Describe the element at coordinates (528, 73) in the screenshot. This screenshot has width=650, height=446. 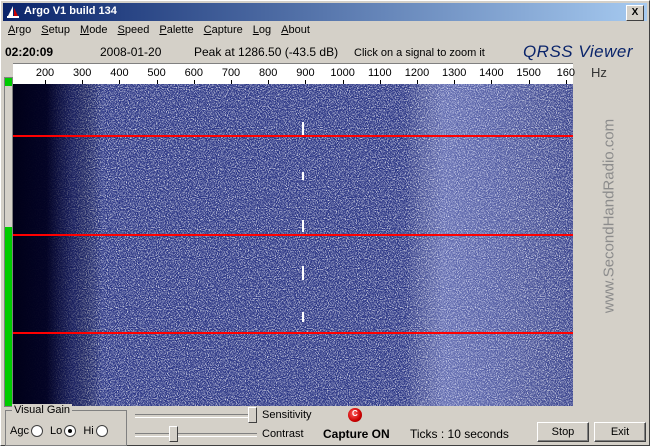
I see `scale-tick-label: 1500` at that location.